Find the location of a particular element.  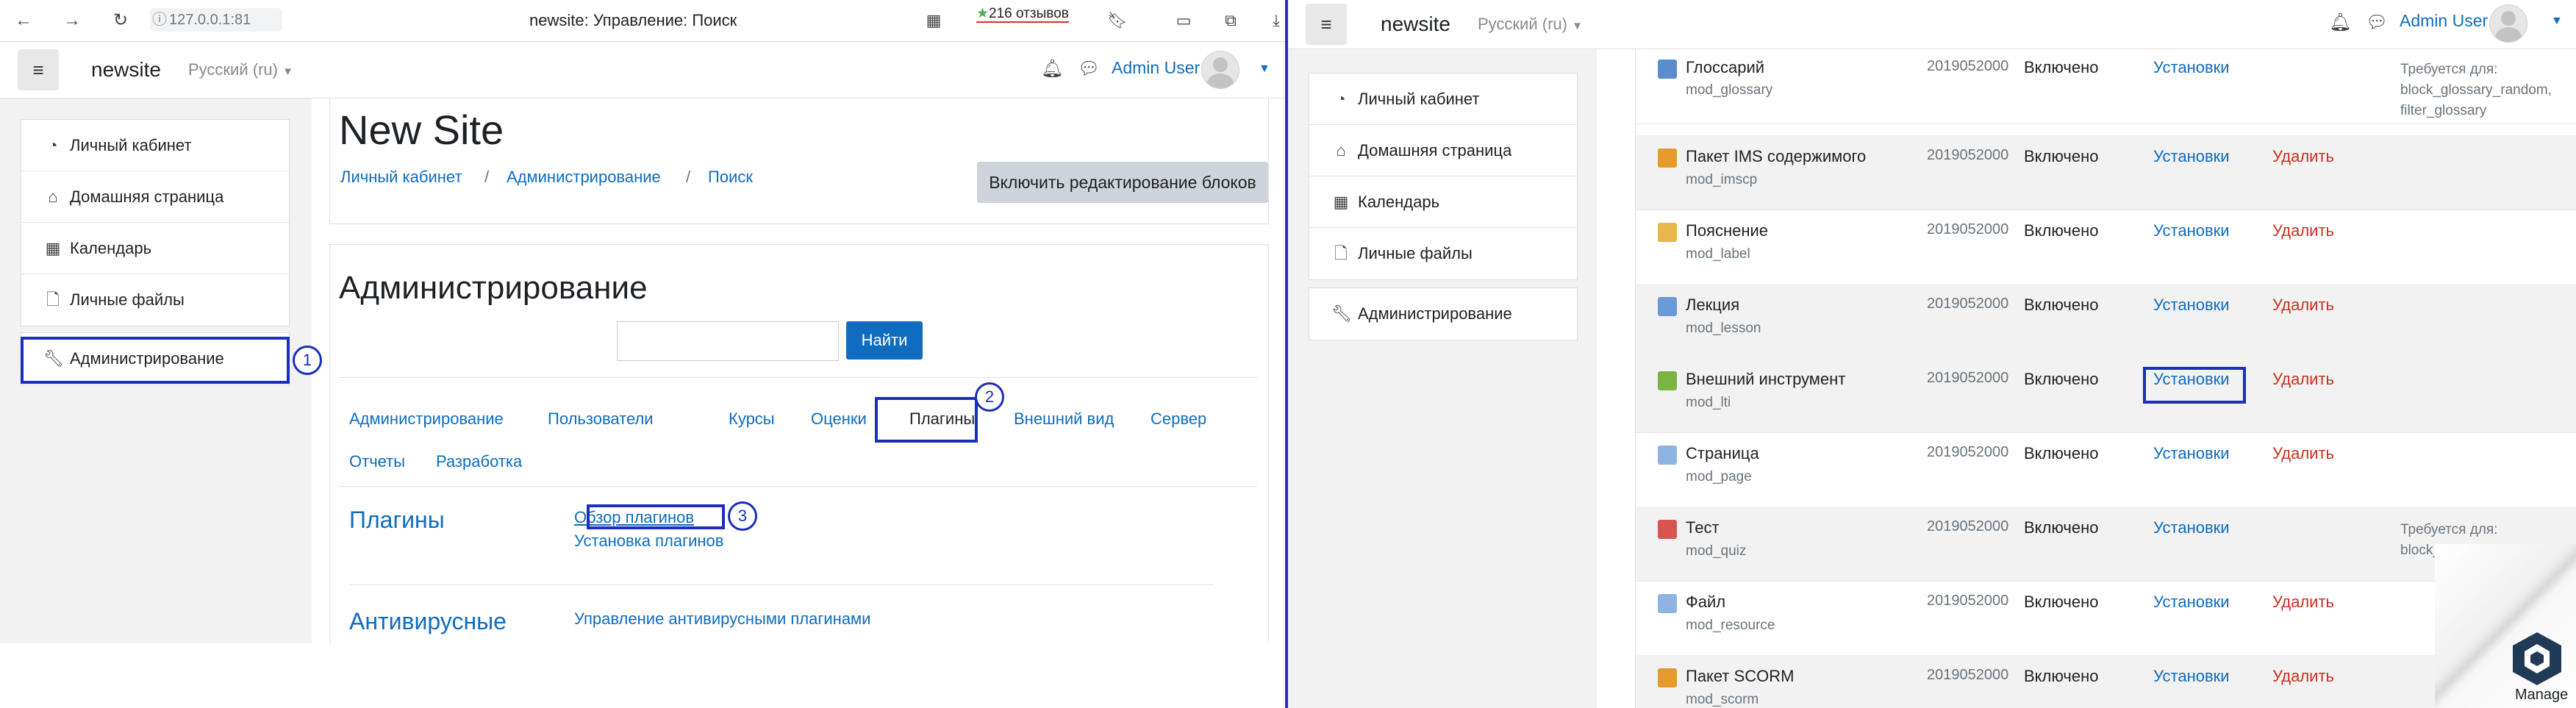

link-antivirus-manage: Управление антивирусными плагинами is located at coordinates (722, 619).